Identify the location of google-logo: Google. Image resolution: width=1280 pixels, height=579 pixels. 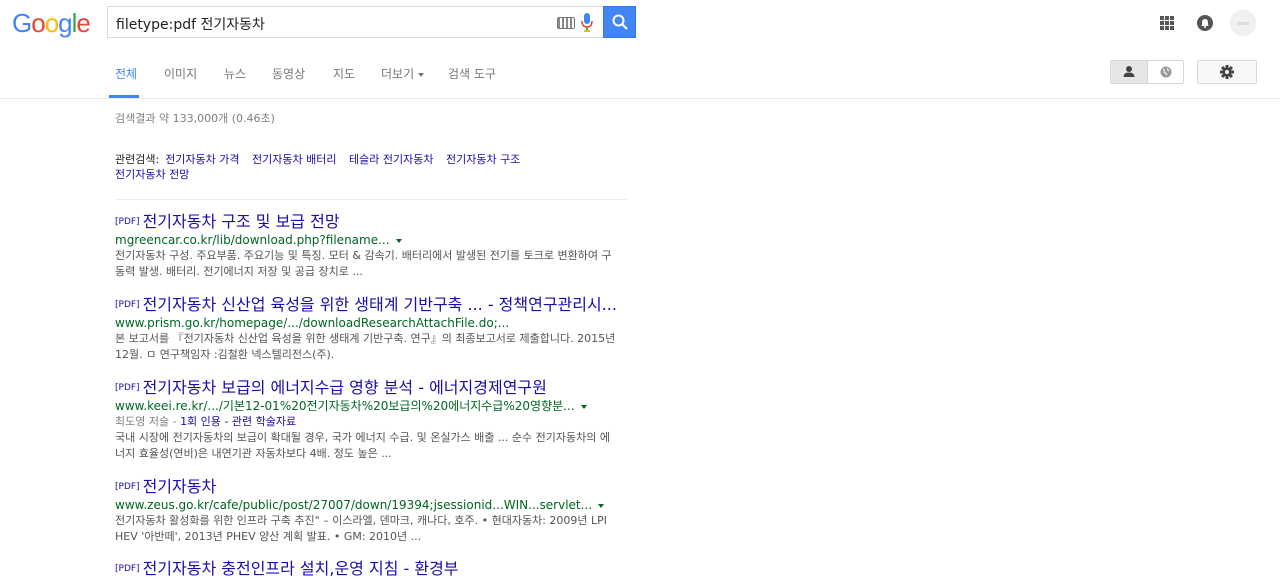
(51, 23).